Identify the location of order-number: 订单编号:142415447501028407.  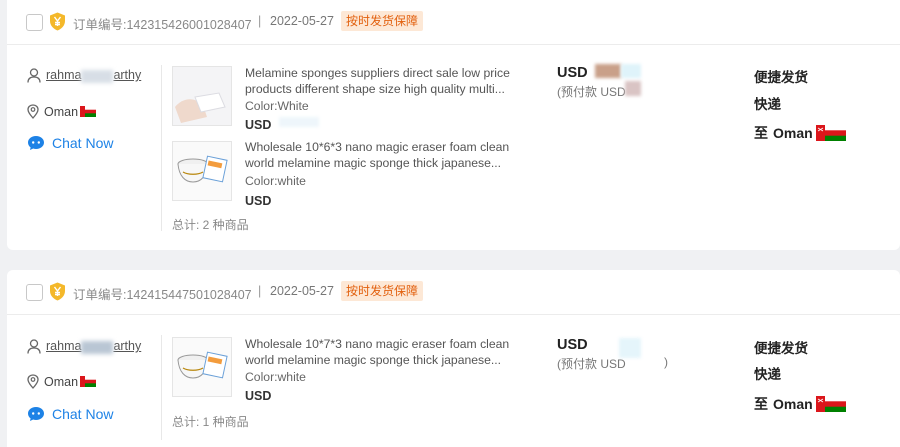
(162, 295).